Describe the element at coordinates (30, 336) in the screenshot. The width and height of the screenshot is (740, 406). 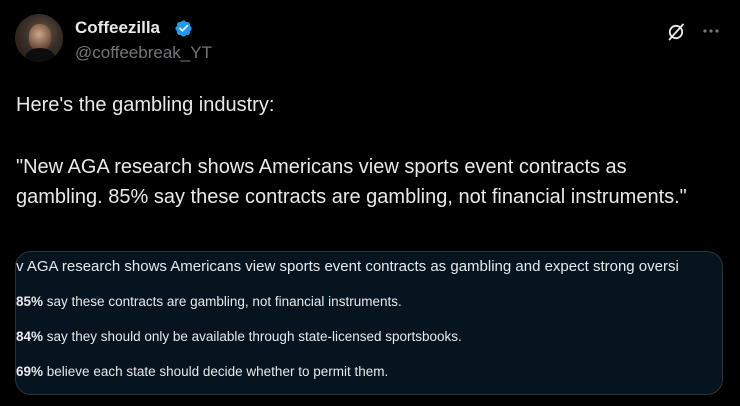
I see `stat-value: 84%` at that location.